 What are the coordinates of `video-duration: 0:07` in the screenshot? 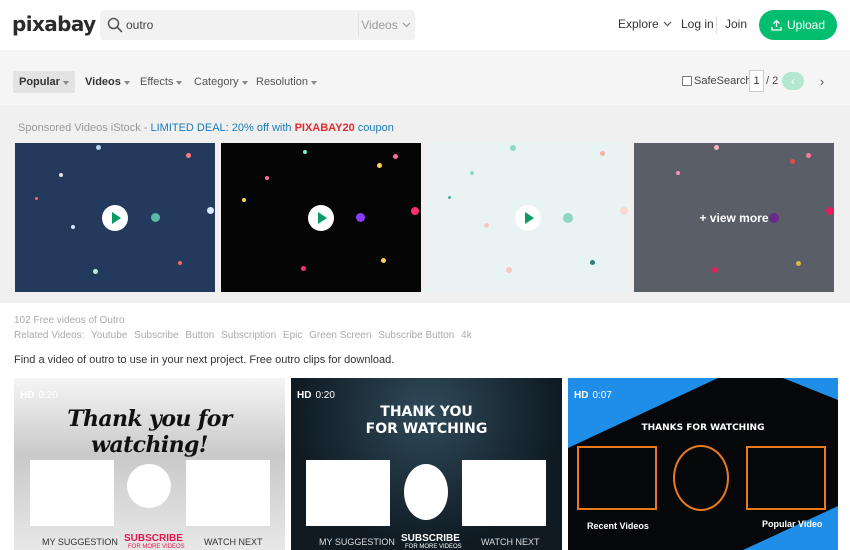 It's located at (602, 395).